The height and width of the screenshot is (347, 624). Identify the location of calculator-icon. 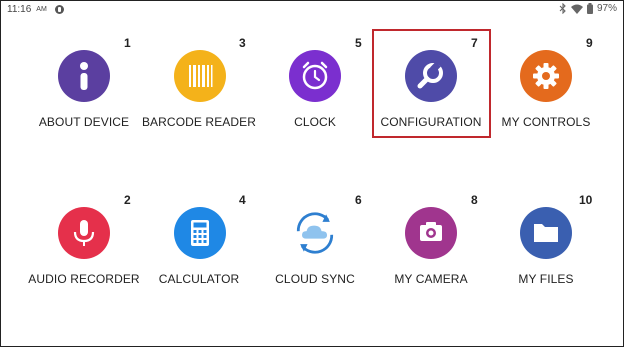
(200, 233).